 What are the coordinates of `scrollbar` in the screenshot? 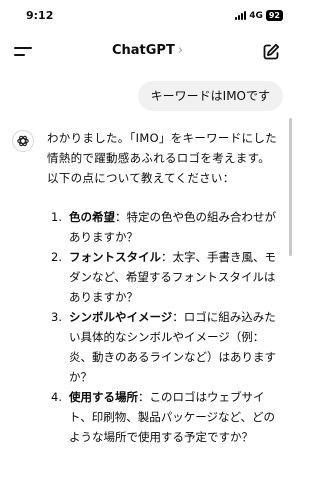 It's located at (290, 187).